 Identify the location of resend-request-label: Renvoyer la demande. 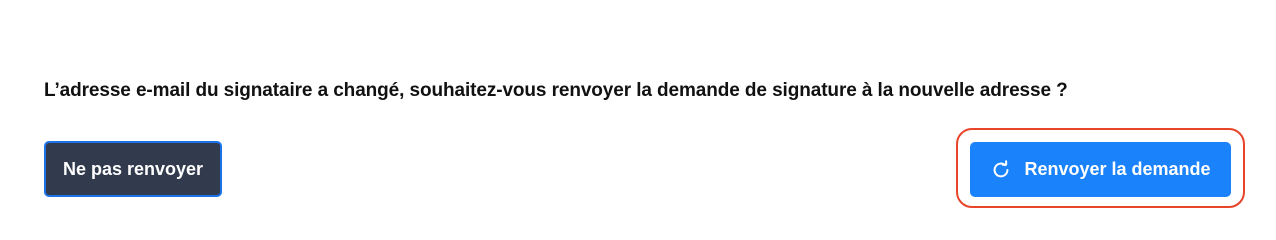
(1117, 169).